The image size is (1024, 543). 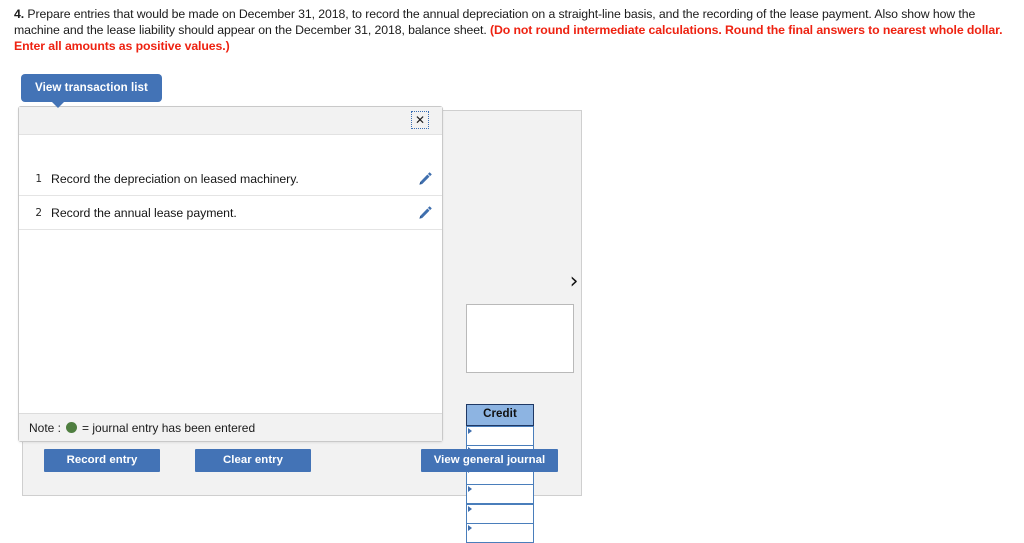 I want to click on record-entry-button: Record entry, so click(x=102, y=460).